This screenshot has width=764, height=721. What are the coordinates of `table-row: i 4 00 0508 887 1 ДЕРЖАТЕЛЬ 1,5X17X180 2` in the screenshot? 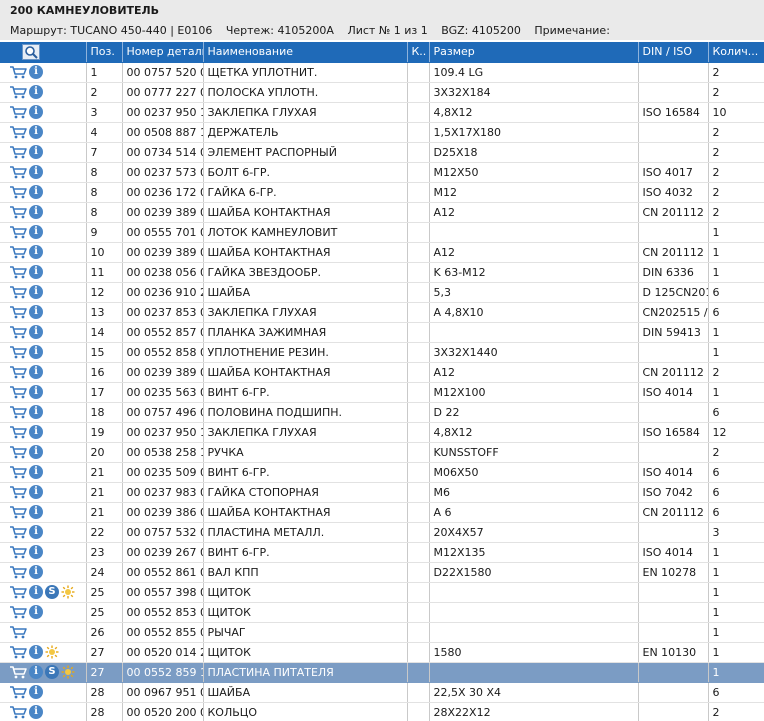 It's located at (382, 132).